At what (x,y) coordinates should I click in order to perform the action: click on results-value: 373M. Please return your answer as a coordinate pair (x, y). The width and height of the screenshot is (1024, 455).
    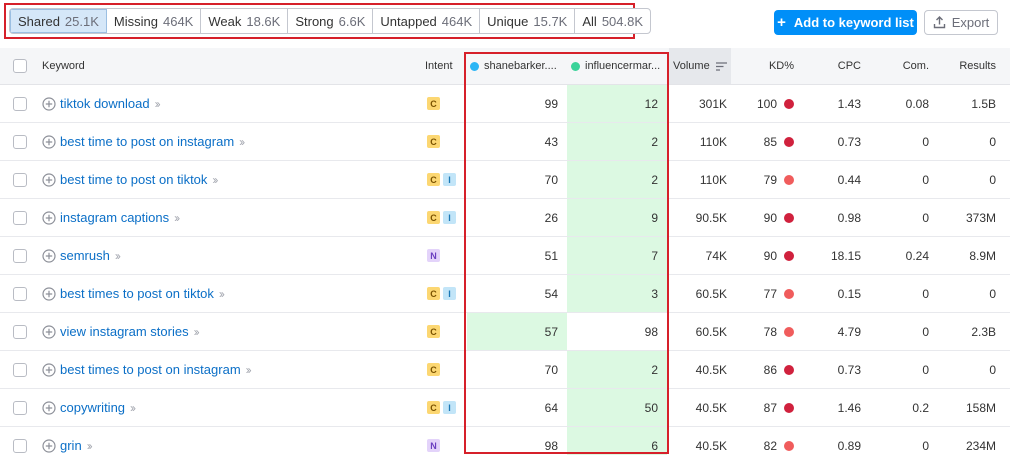
    Looking at the image, I should click on (980, 217).